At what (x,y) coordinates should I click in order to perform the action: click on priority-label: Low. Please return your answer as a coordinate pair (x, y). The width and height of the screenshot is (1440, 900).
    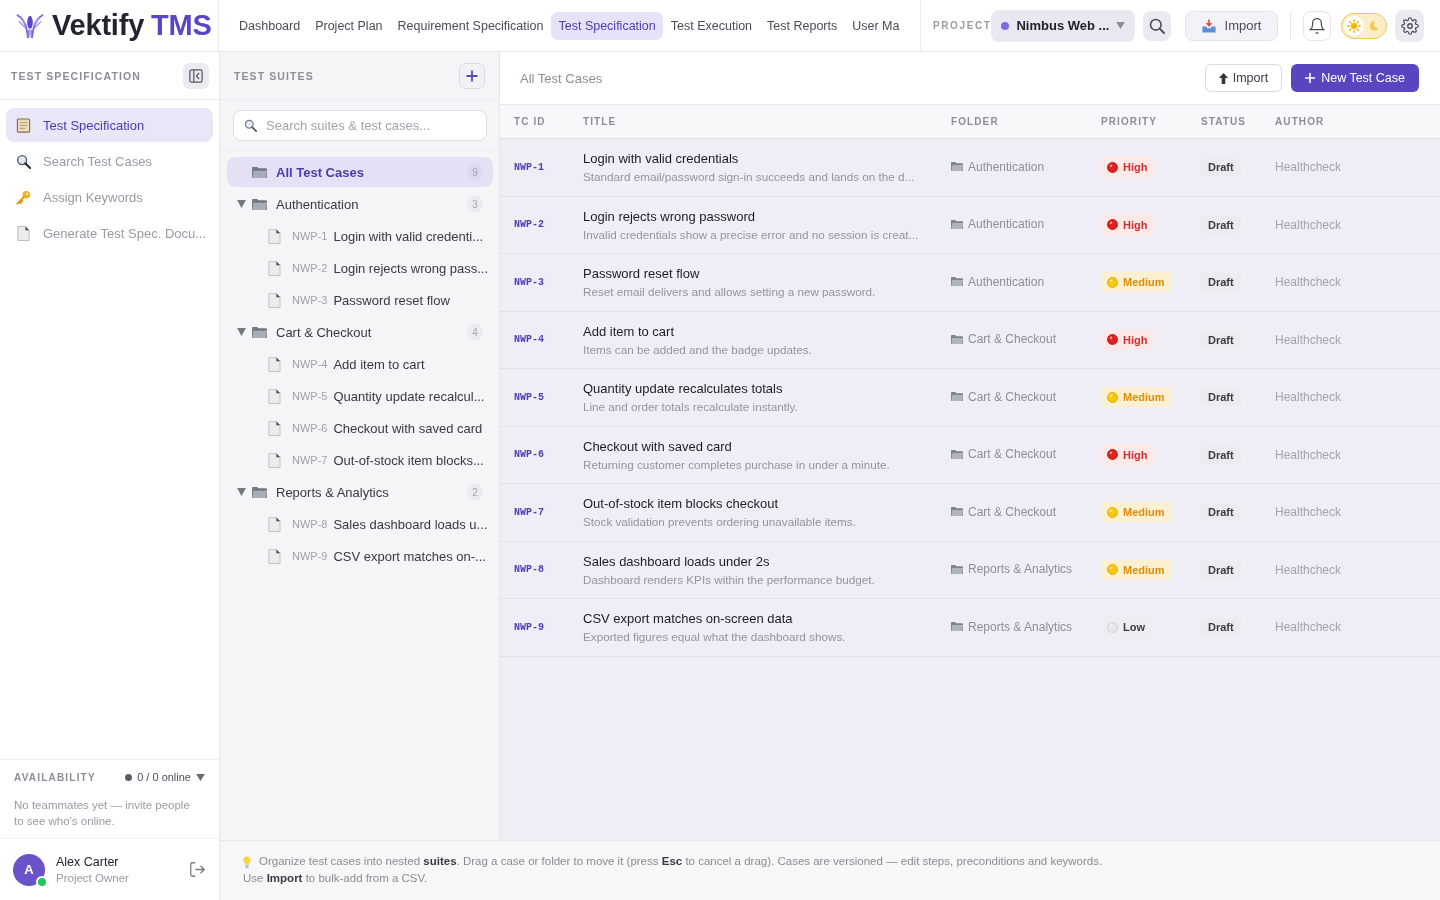
    Looking at the image, I should click on (1134, 627).